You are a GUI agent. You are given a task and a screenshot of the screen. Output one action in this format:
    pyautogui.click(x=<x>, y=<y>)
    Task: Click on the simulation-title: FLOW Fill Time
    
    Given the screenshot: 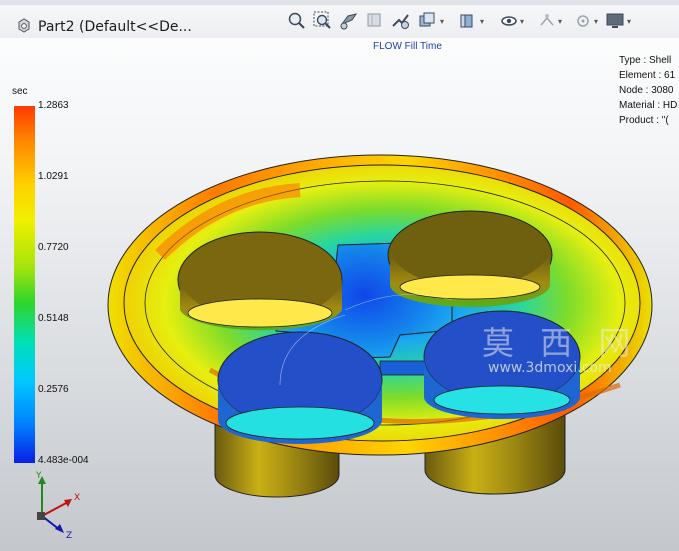 What is the action you would take?
    pyautogui.click(x=407, y=46)
    